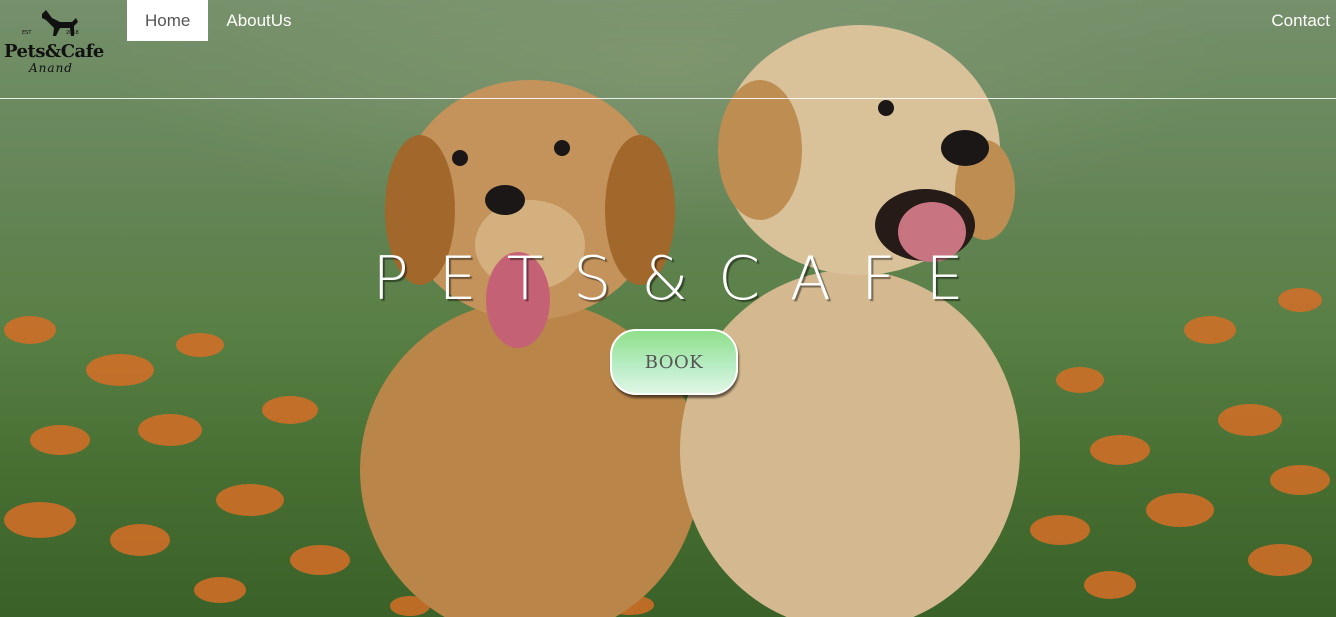  Describe the element at coordinates (51, 68) in the screenshot. I see `logo-subtitle: Anand` at that location.